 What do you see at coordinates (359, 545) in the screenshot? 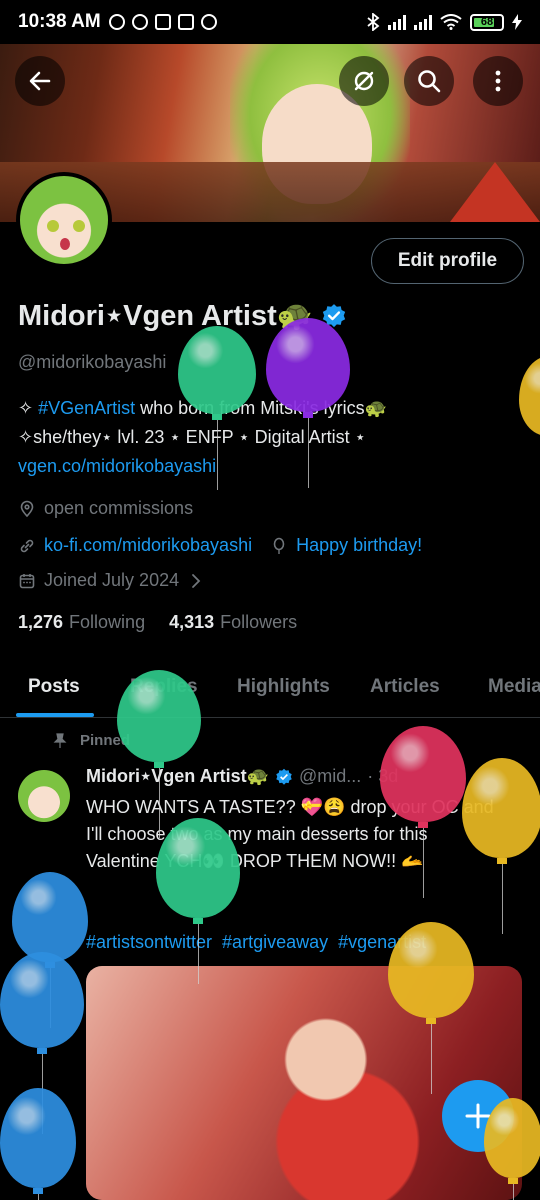
I see `birthday-text: Happy birthday!` at bounding box center [359, 545].